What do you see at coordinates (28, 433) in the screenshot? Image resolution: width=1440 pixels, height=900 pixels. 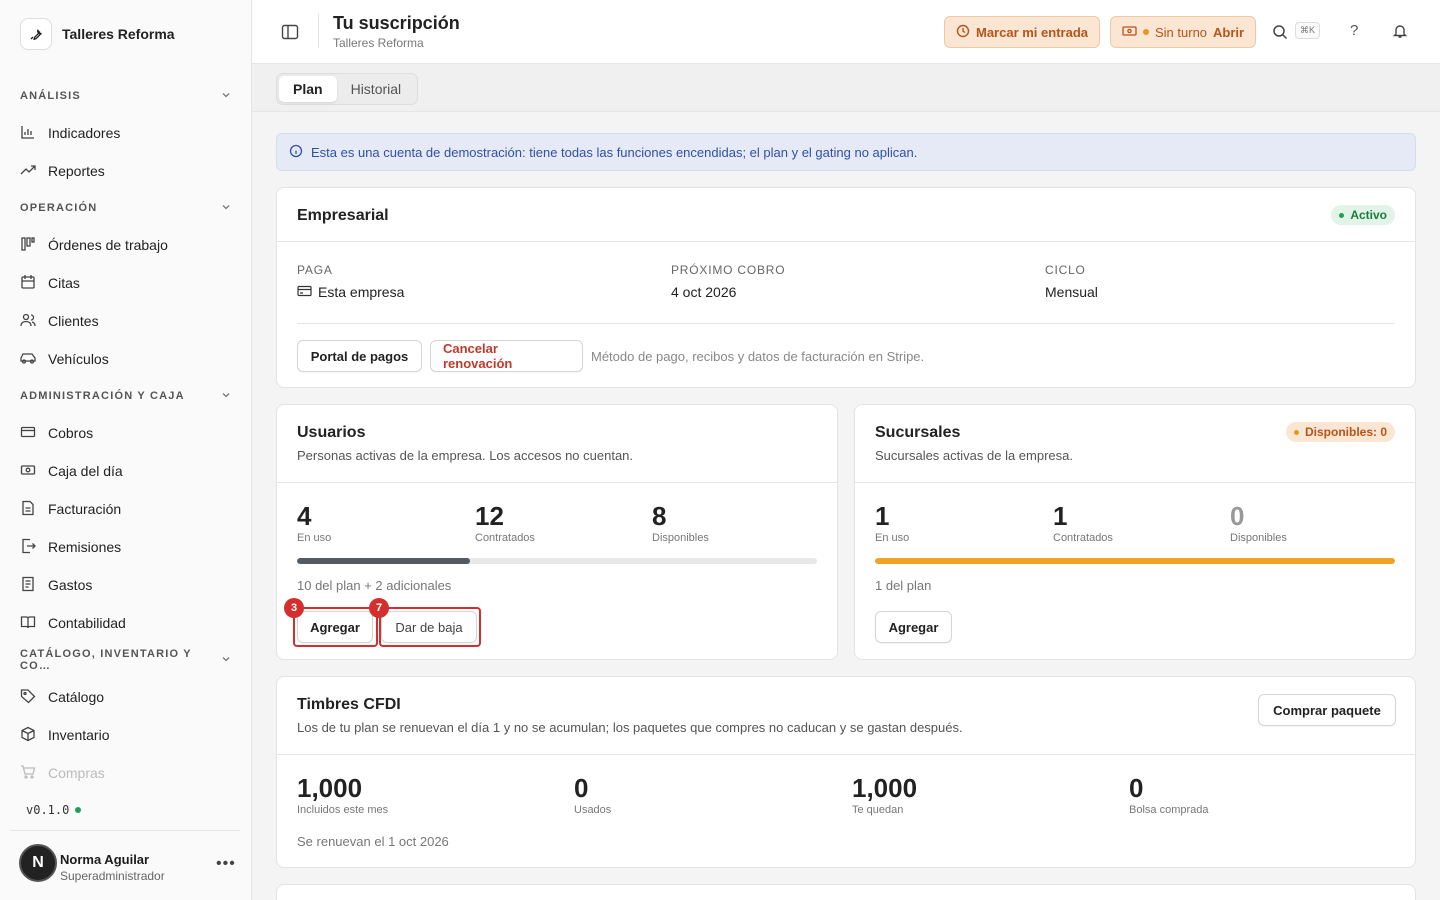 I see `credit-card-icon` at bounding box center [28, 433].